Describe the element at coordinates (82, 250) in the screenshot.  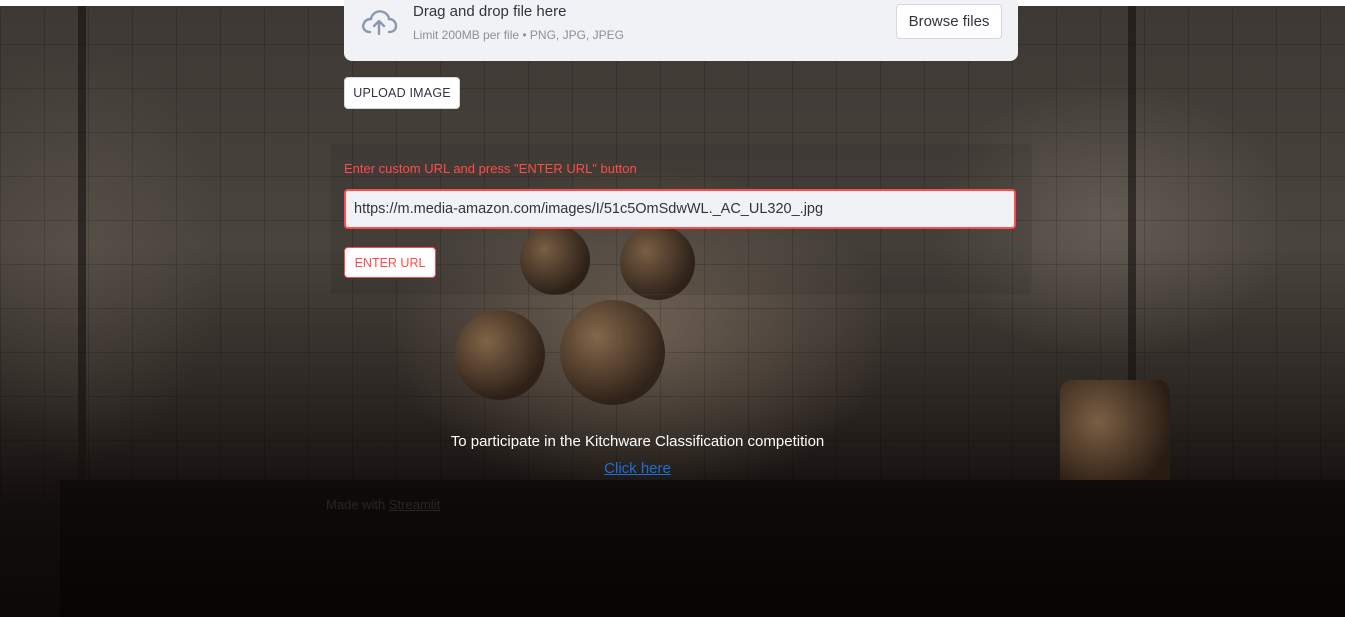
I see `wall-corner-left` at that location.